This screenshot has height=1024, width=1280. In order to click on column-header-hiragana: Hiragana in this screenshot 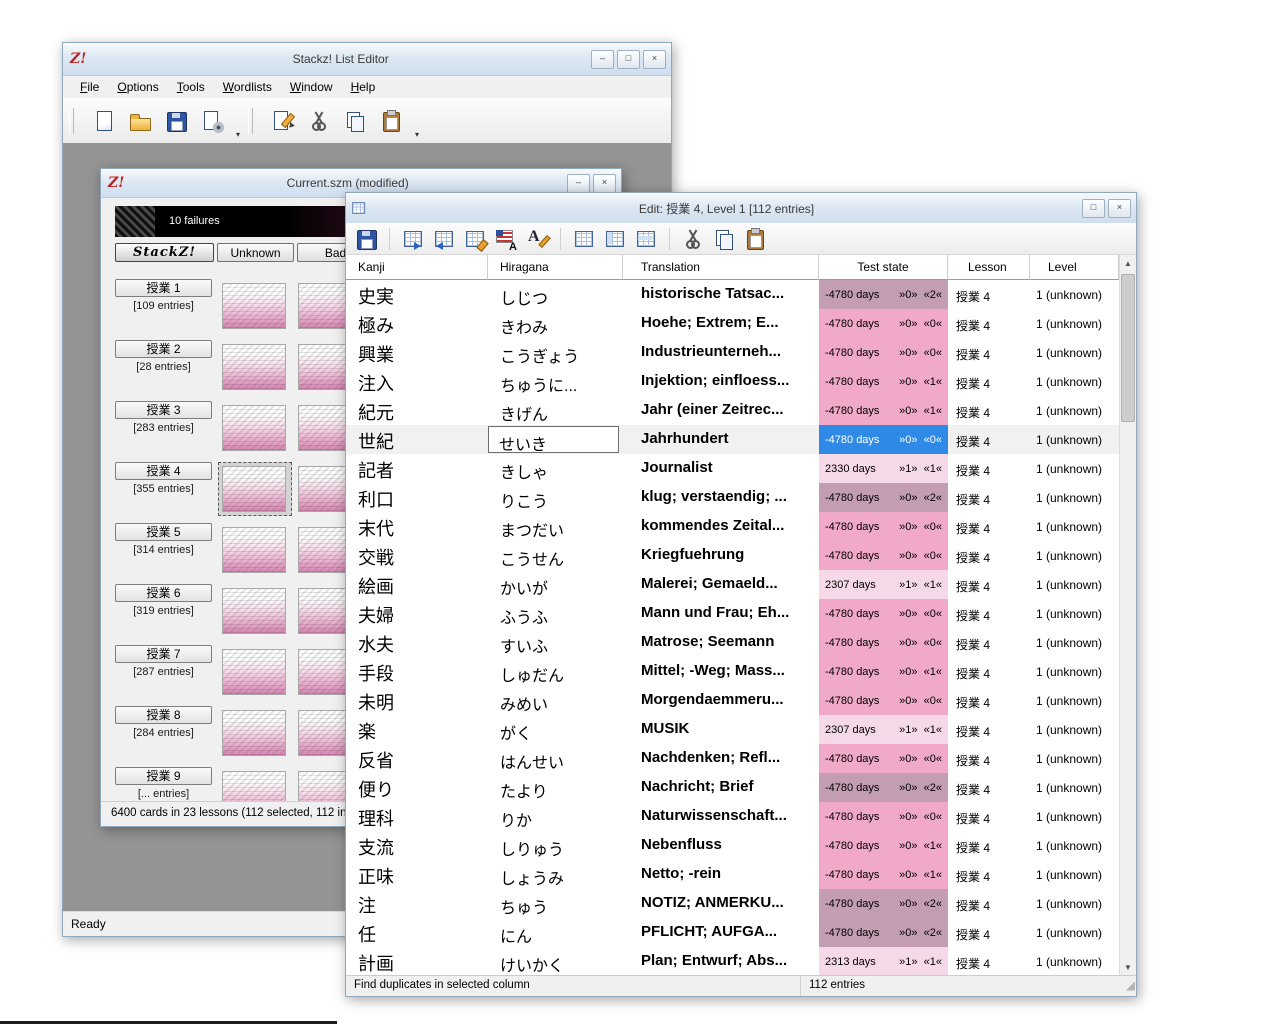, I will do `click(555, 267)`.